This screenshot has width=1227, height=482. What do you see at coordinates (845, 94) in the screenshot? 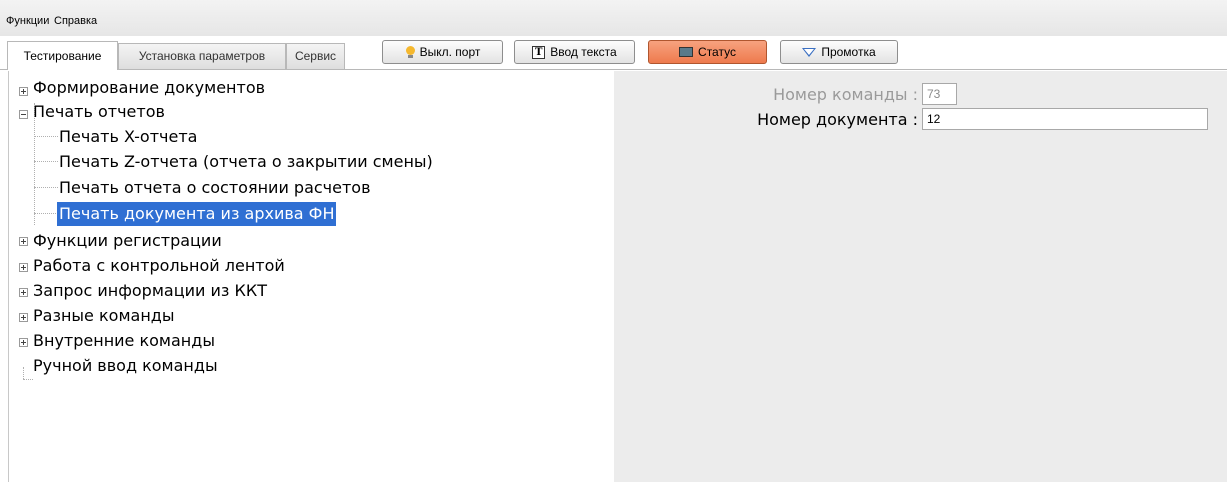
I see `command-number-label: Номер команды :` at bounding box center [845, 94].